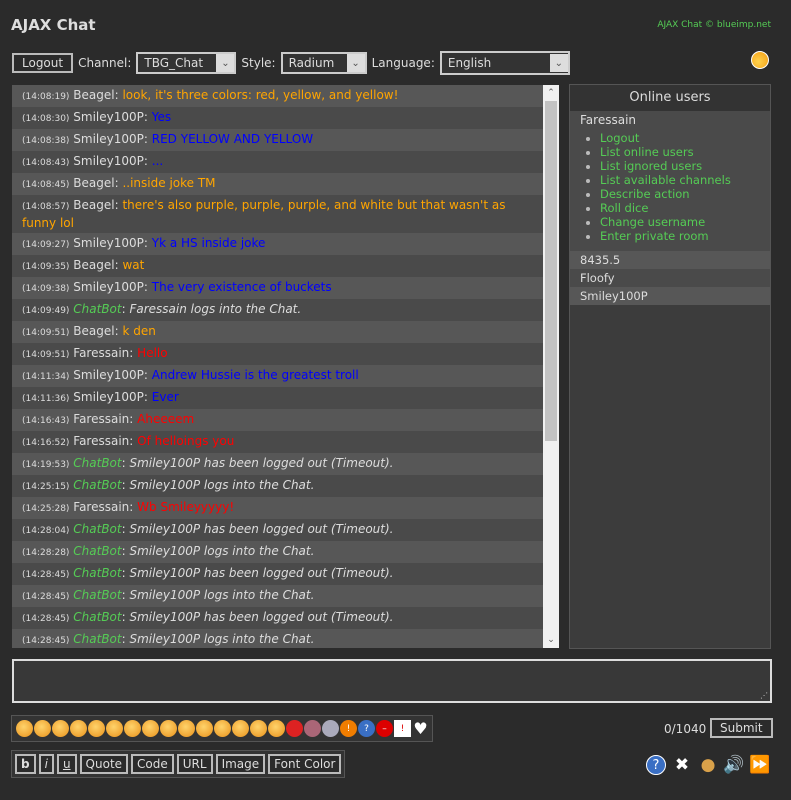  What do you see at coordinates (654, 236) in the screenshot?
I see `user-action-link: Enter private room` at bounding box center [654, 236].